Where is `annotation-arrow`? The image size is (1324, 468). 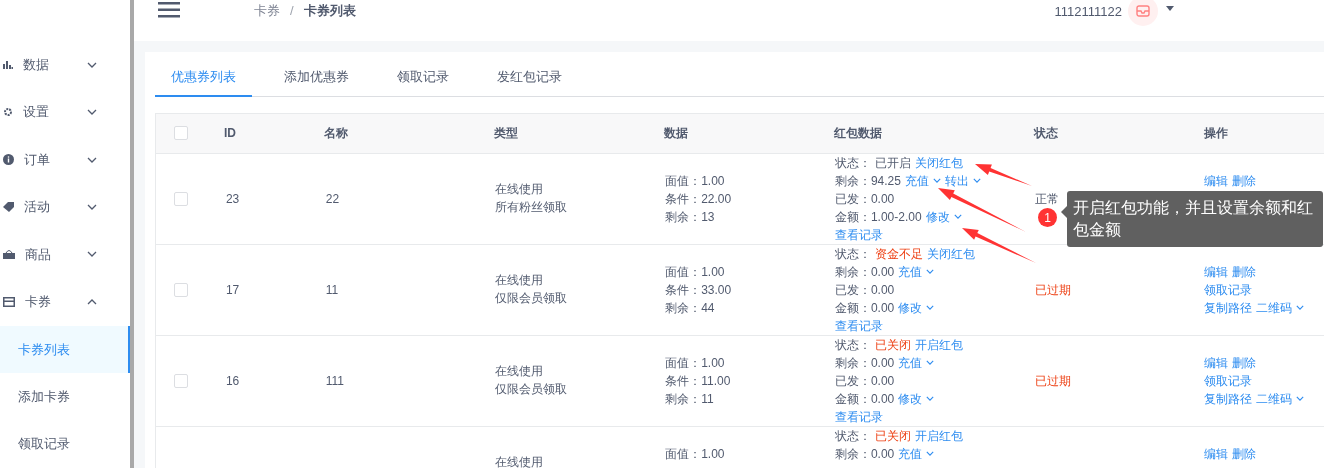
annotation-arrow is located at coordinates (1003, 175).